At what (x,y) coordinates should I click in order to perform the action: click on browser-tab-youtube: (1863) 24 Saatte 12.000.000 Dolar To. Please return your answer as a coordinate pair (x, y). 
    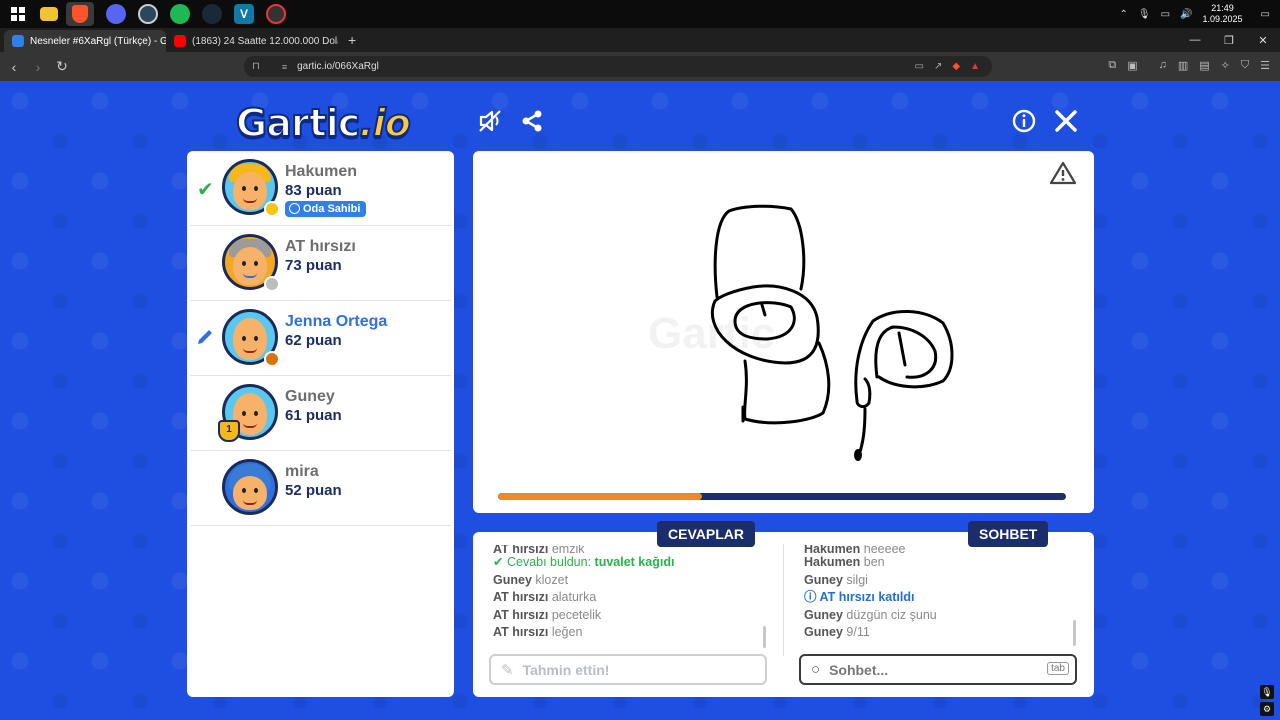
    Looking at the image, I should click on (252, 41).